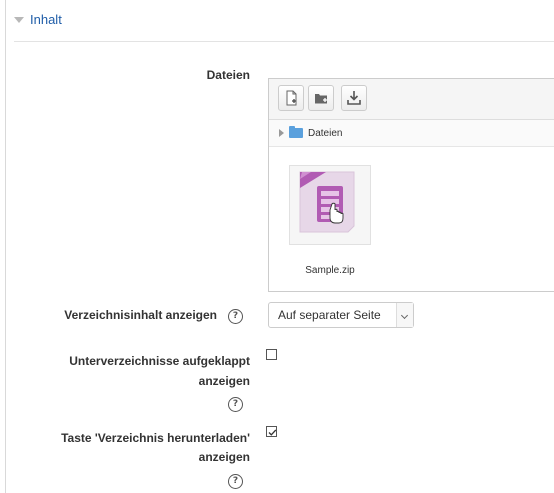  Describe the element at coordinates (271, 354) in the screenshot. I see `subfolders-checkbox` at that location.